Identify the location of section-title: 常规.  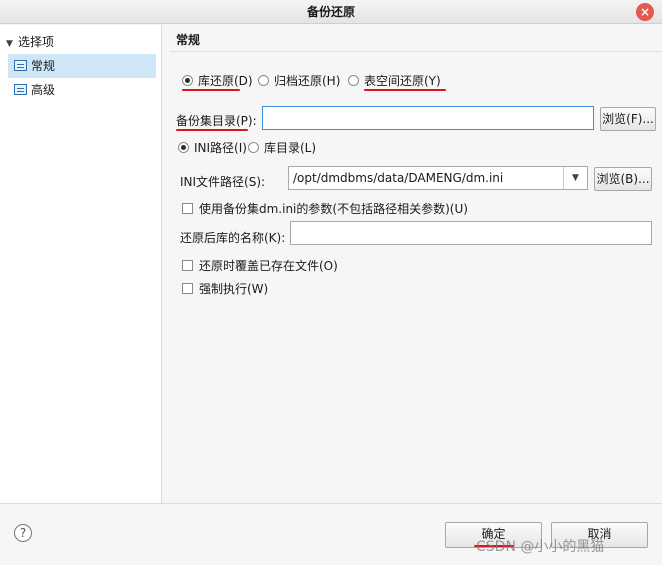
(188, 40).